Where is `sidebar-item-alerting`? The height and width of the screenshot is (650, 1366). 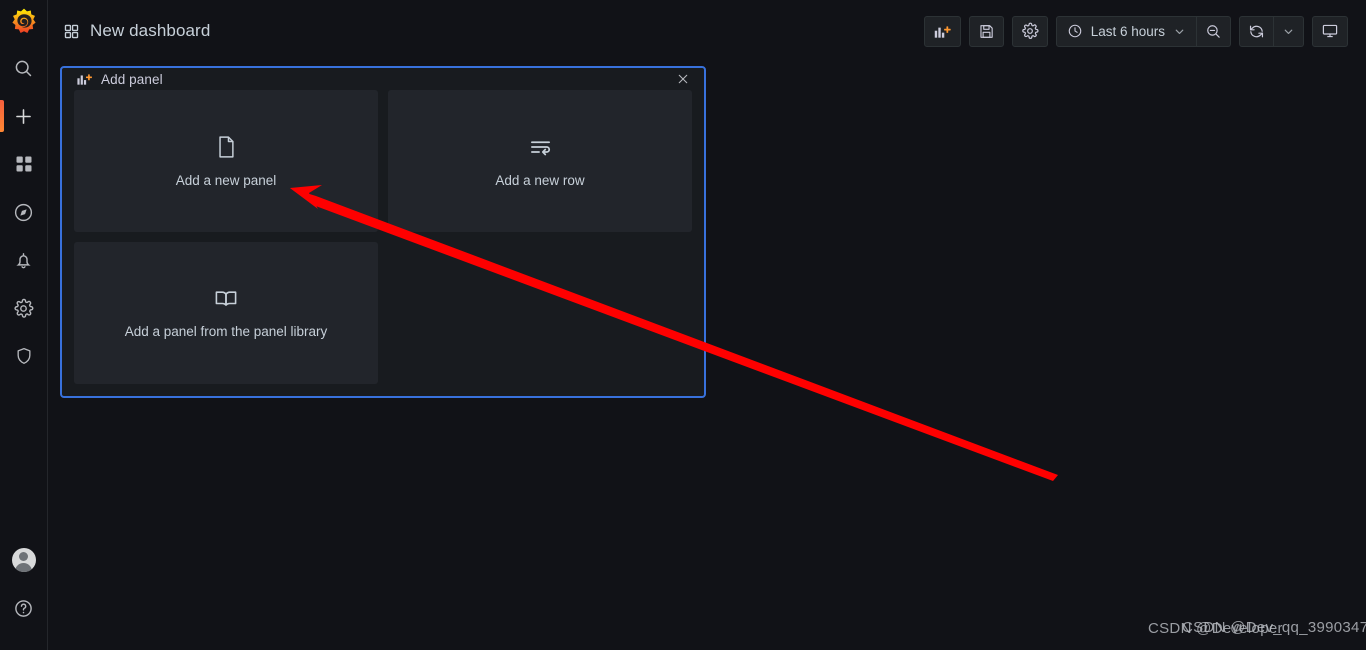 sidebar-item-alerting is located at coordinates (24, 260).